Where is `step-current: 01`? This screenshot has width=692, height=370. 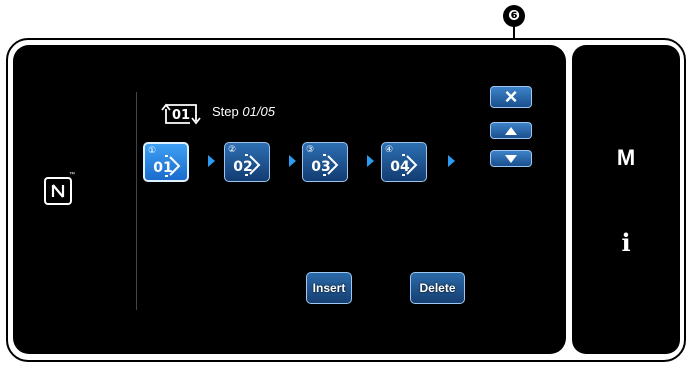 step-current: 01 is located at coordinates (249, 111).